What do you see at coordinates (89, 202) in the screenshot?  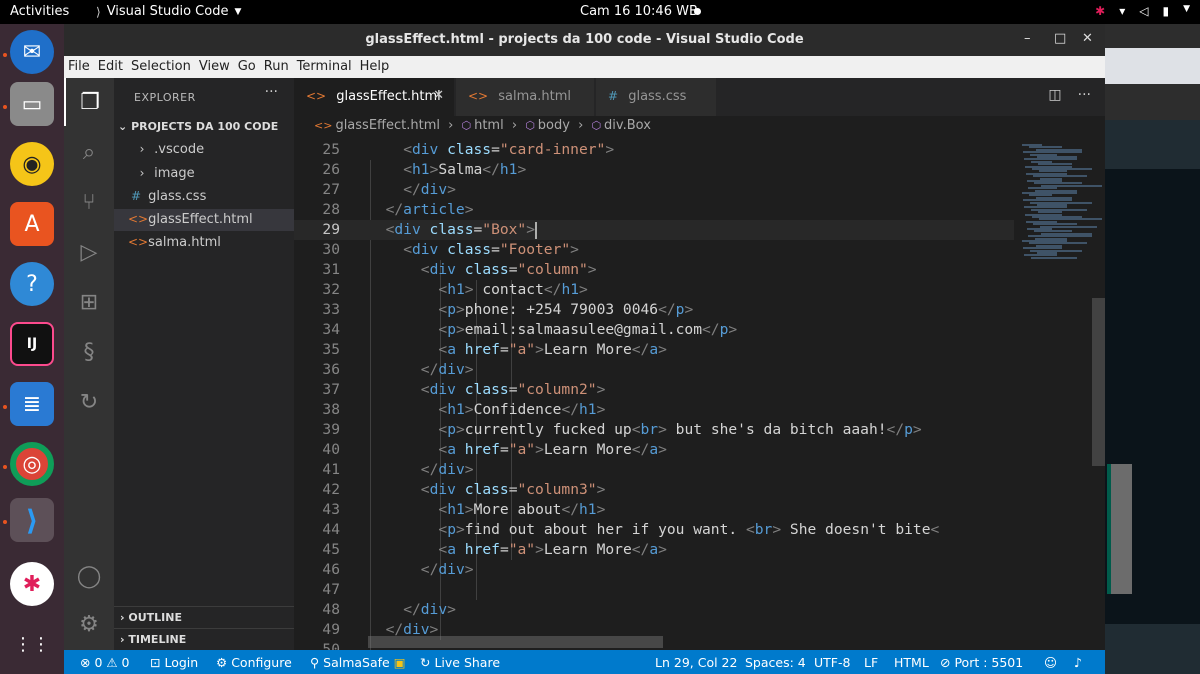 I see `source-control-icon: ⑂` at bounding box center [89, 202].